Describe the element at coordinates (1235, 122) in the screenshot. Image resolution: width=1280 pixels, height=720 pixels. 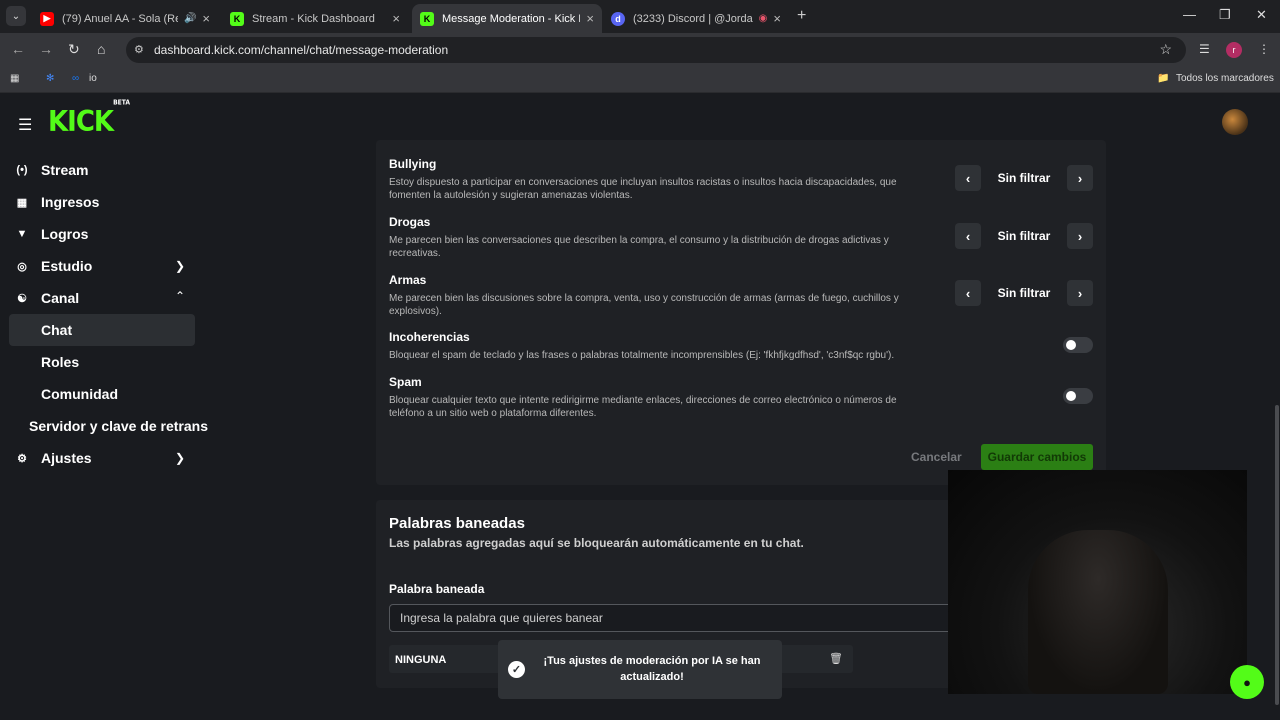
I see `user-avatar` at that location.